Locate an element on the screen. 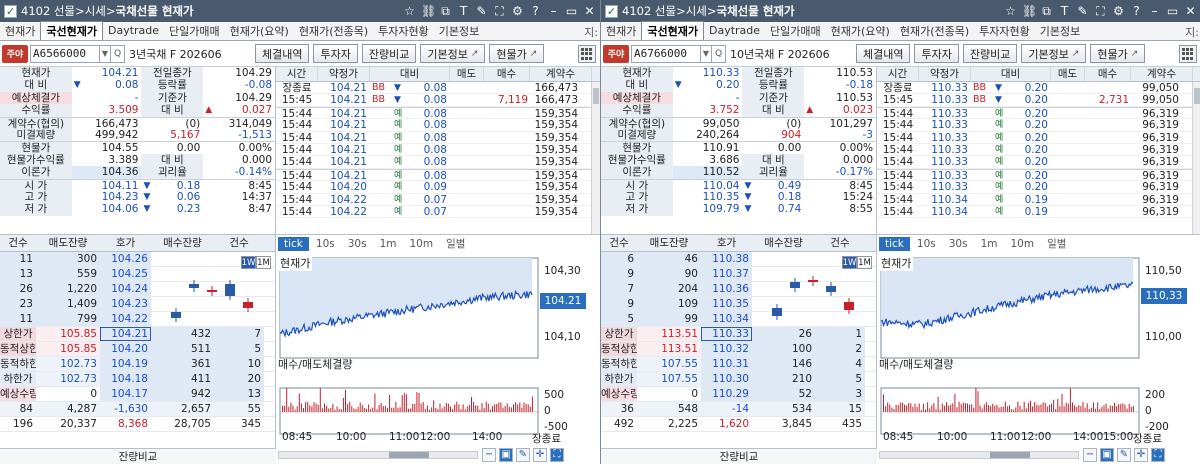  link-icon: ⛓ is located at coordinates (1029, 11).